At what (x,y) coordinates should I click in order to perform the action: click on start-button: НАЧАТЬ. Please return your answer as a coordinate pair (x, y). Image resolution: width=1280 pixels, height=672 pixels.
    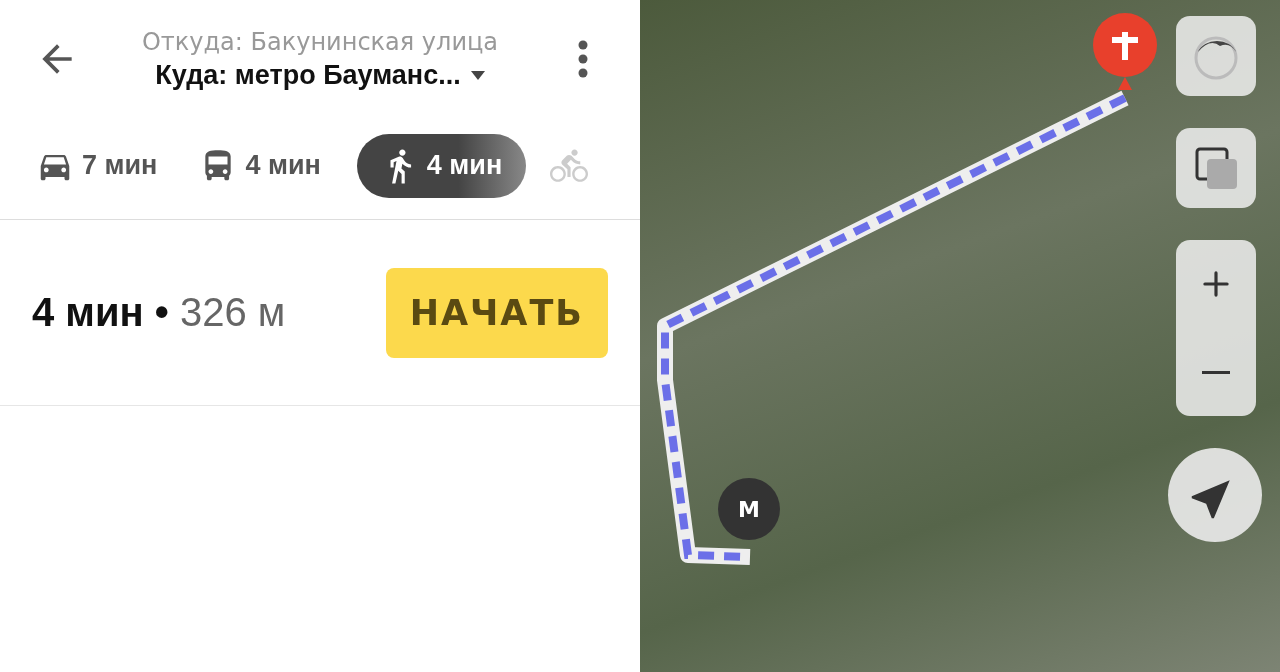
    Looking at the image, I should click on (496, 312).